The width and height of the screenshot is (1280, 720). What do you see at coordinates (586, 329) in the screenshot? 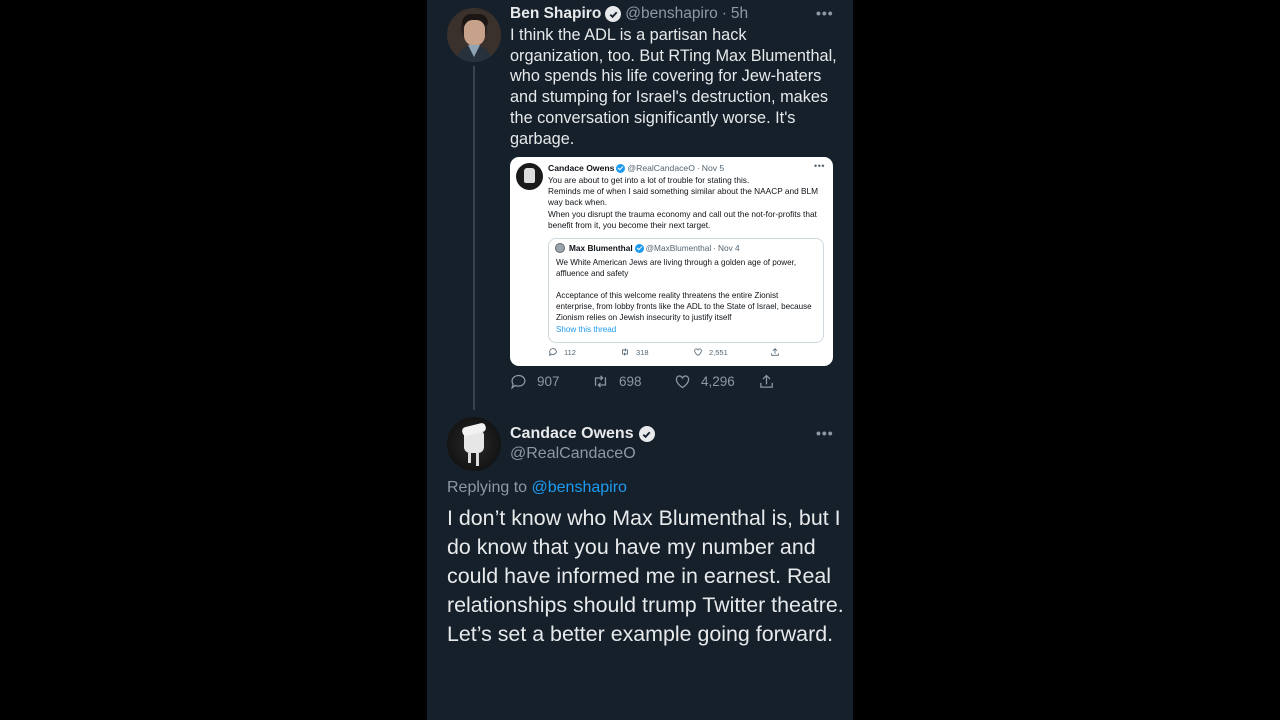
I see `show-thread-link: Show this thread` at bounding box center [586, 329].